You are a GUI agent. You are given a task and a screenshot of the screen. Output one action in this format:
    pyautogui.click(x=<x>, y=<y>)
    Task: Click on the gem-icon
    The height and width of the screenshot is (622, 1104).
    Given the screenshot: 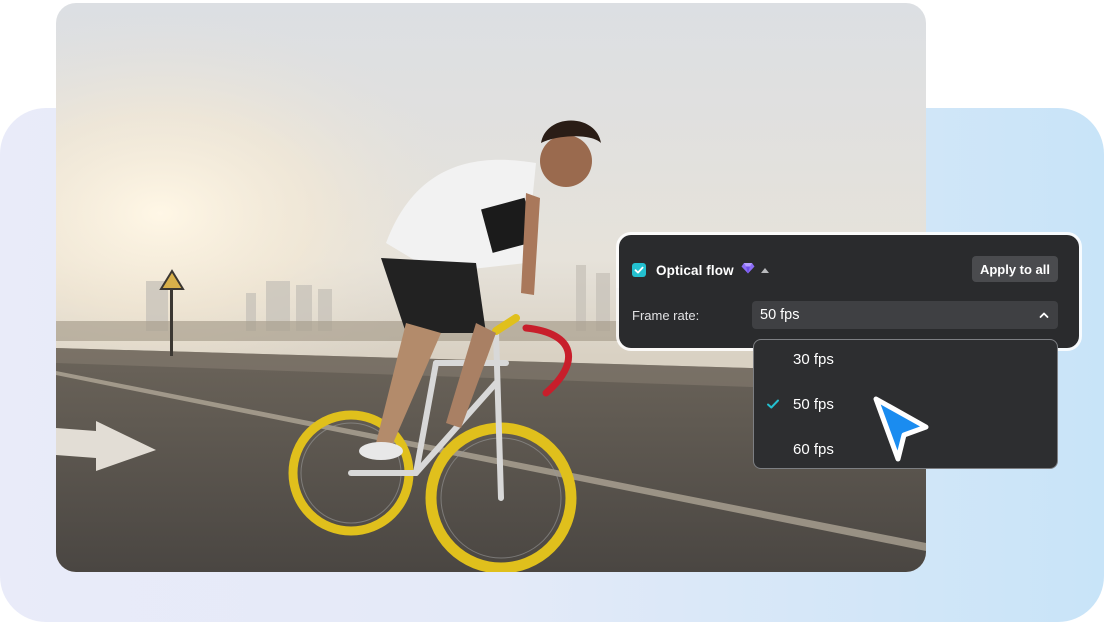 What is the action you would take?
    pyautogui.click(x=748, y=270)
    